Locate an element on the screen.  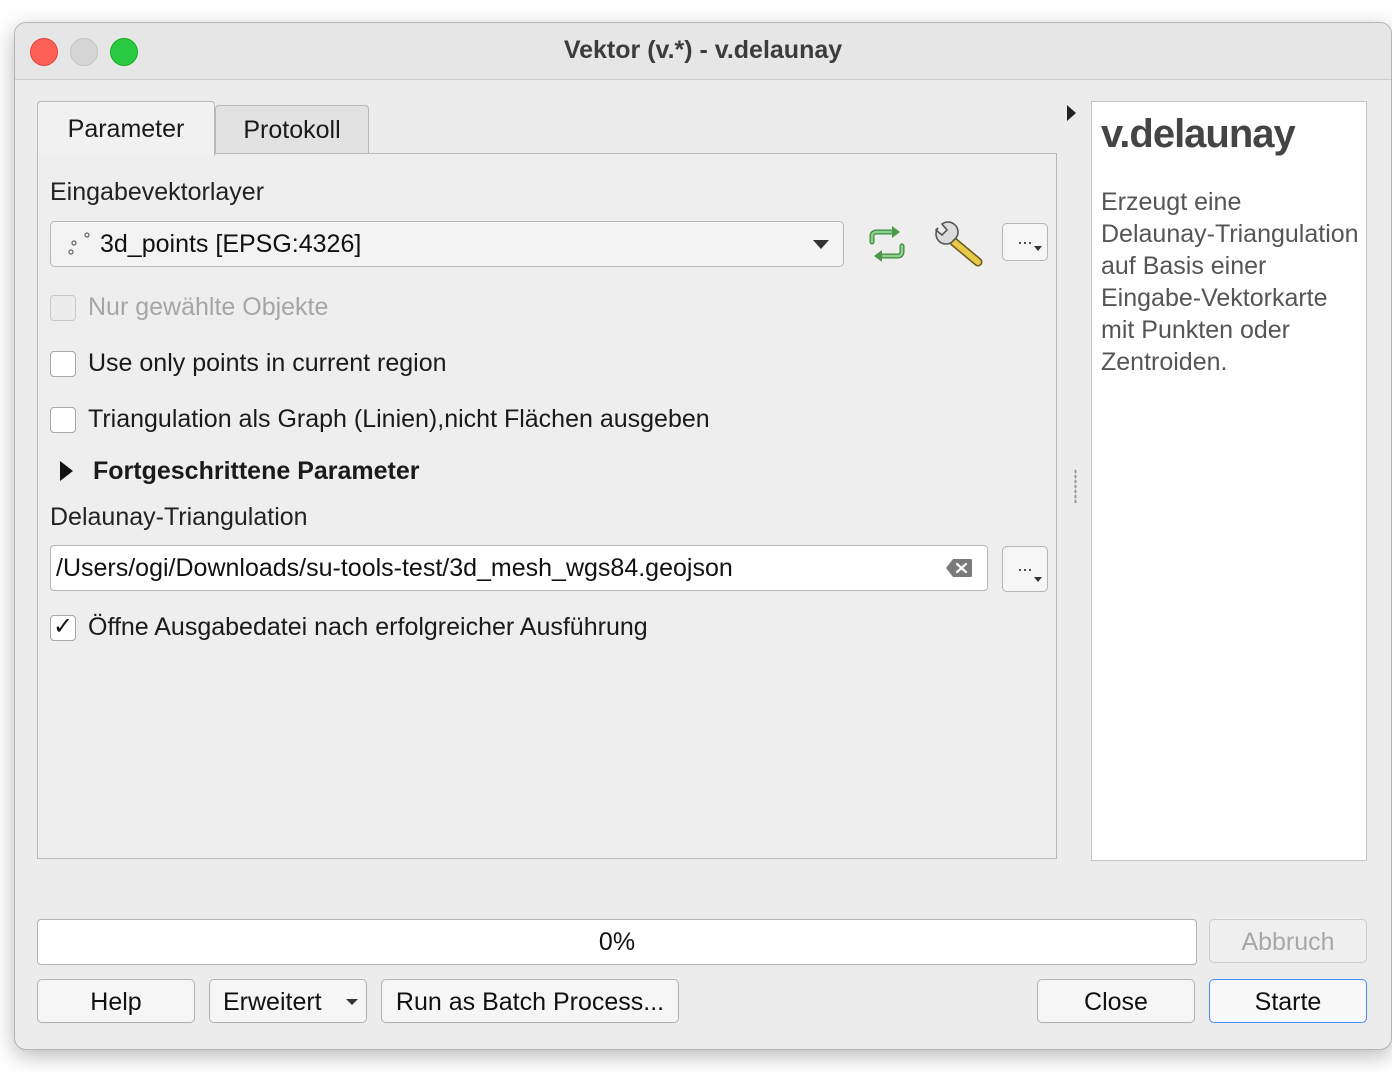
selected-only-label: Nur gewählte Objekte is located at coordinates (208, 307).